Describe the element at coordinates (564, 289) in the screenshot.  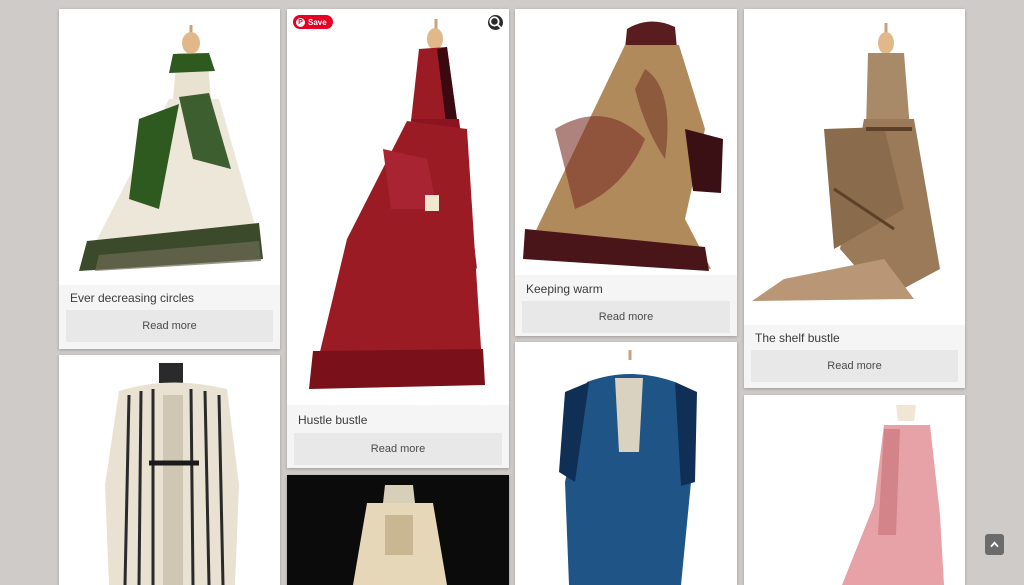
I see `card-title: Keeping warm` at that location.